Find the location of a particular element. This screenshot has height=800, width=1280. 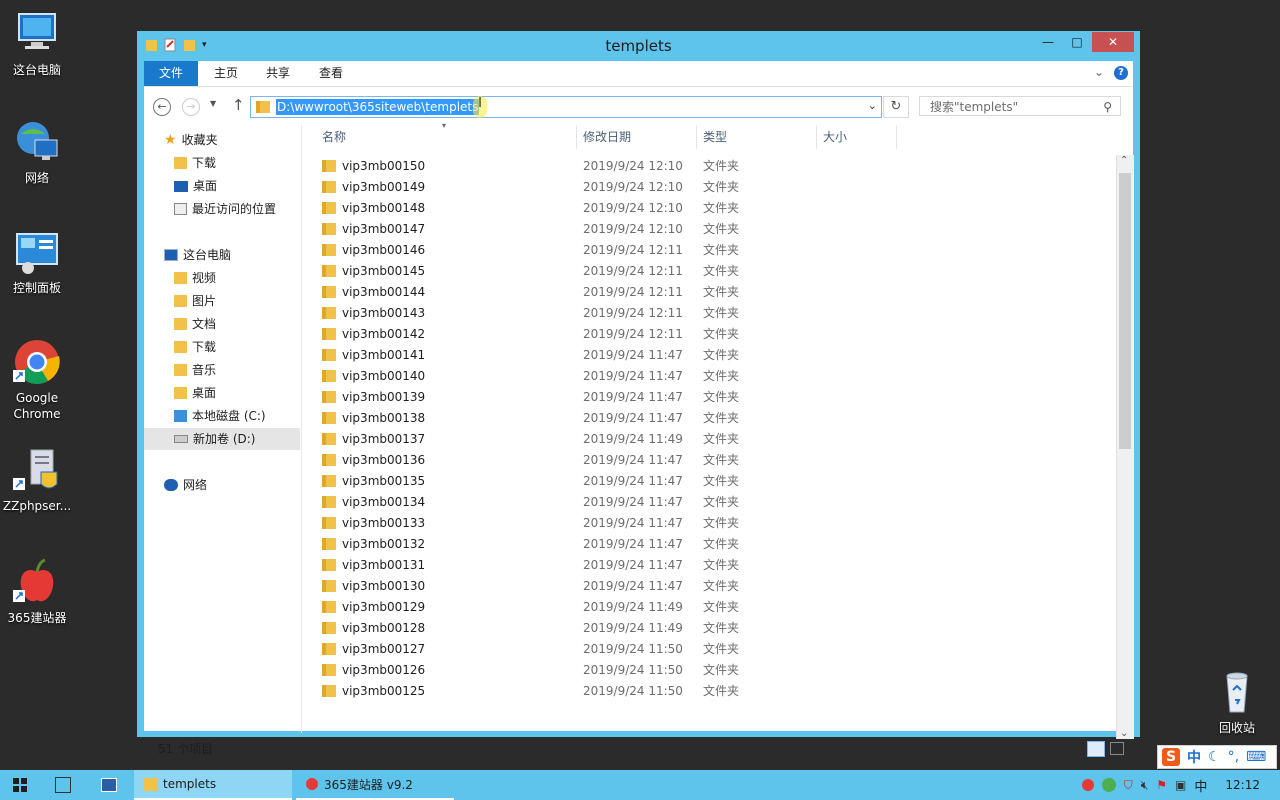

table-row: vip3mb00132 2019/9/24 11:47 文件夹 is located at coordinates (604, 544).